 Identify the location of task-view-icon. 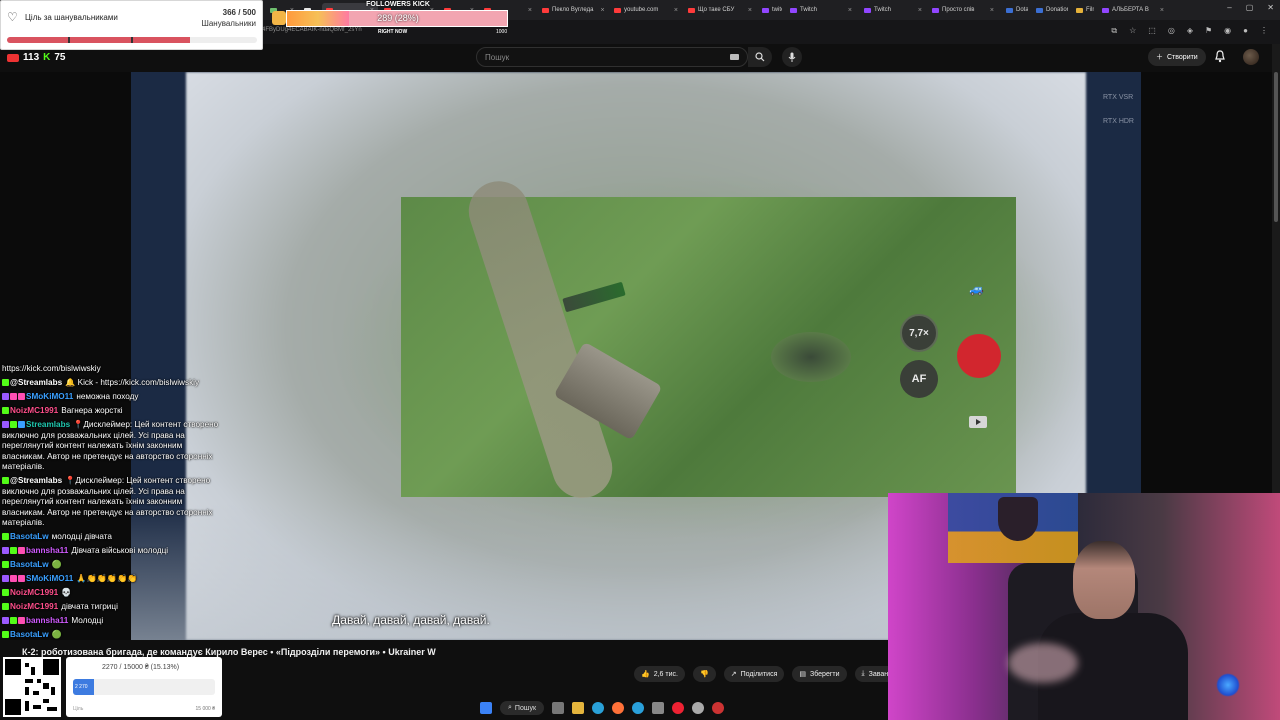
(558, 708).